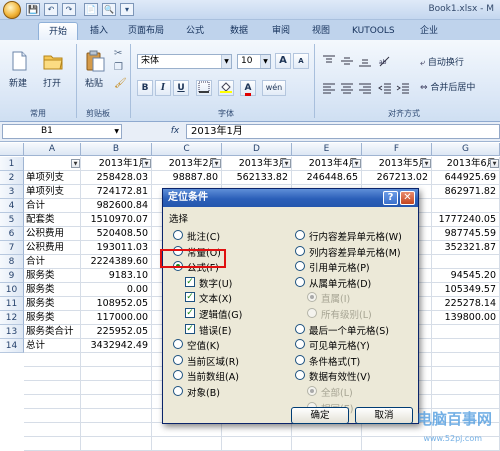 This screenshot has height=451, width=500. Describe the element at coordinates (12, 149) in the screenshot. I see `select-all-corner` at that location.